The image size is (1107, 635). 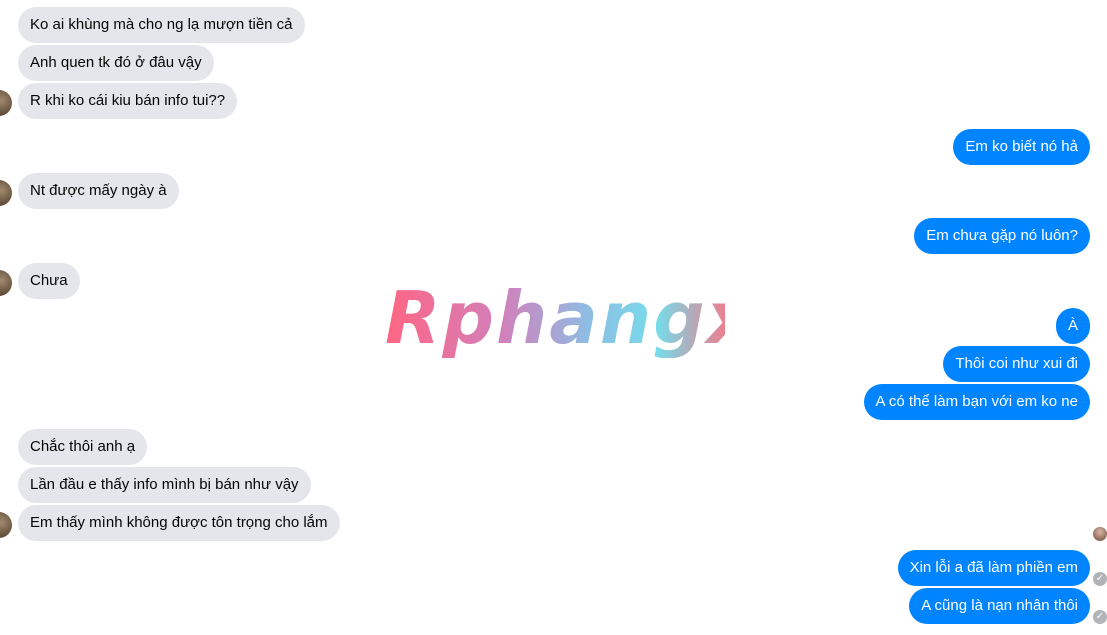 I want to click on incoming-message: Lần đầu e thấy info mình bị bán như vậy, so click(x=164, y=485).